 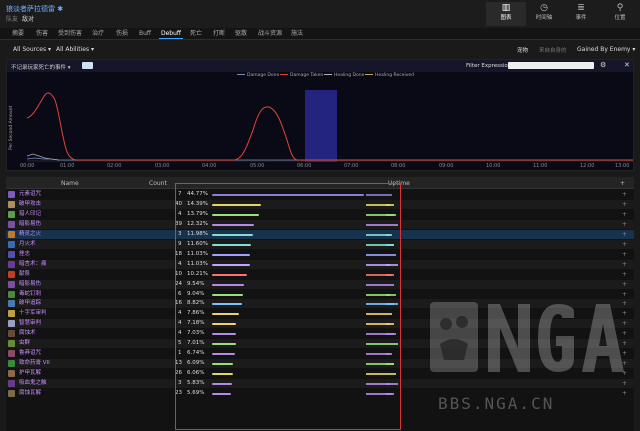 What do you see at coordinates (33, 313) in the screenshot?
I see `spell-name: 十字军审判` at bounding box center [33, 313].